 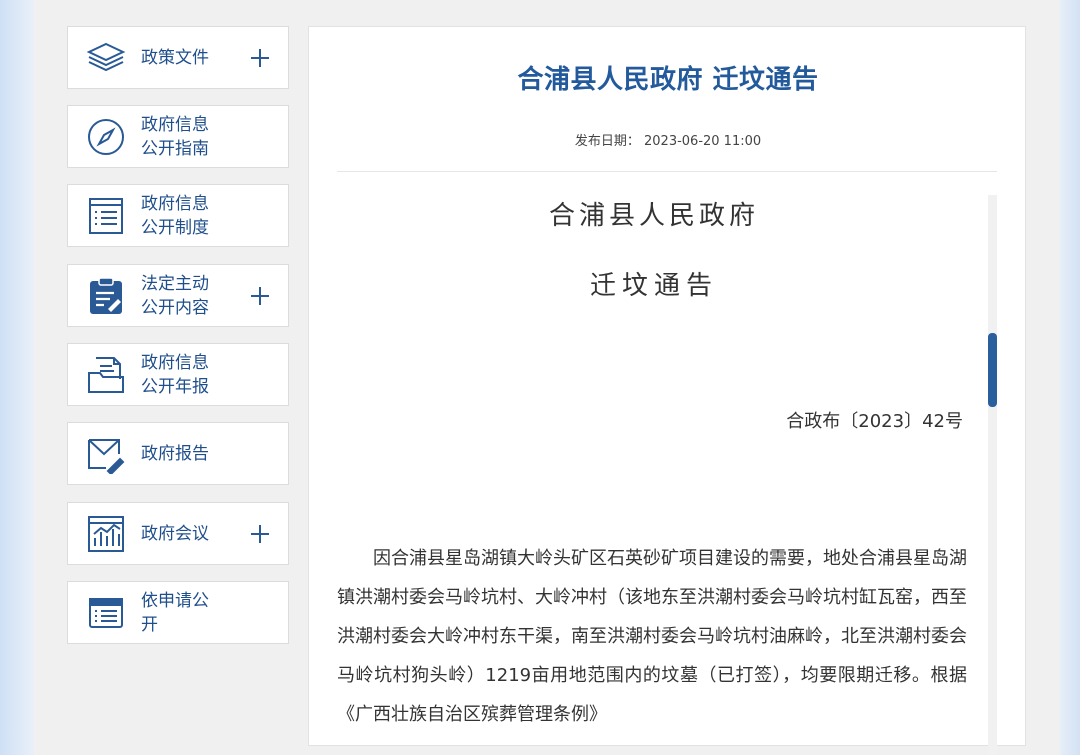 I want to click on publish-date-value: 2023-06-20 11:00, so click(x=703, y=141).